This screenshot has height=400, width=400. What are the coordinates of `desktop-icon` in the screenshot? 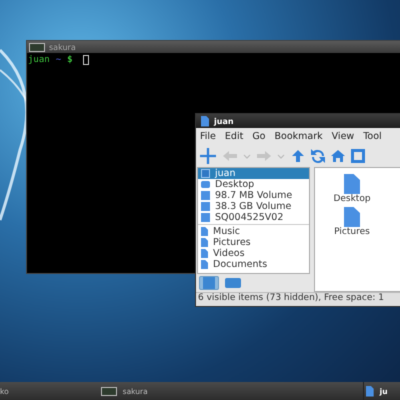 It's located at (205, 184).